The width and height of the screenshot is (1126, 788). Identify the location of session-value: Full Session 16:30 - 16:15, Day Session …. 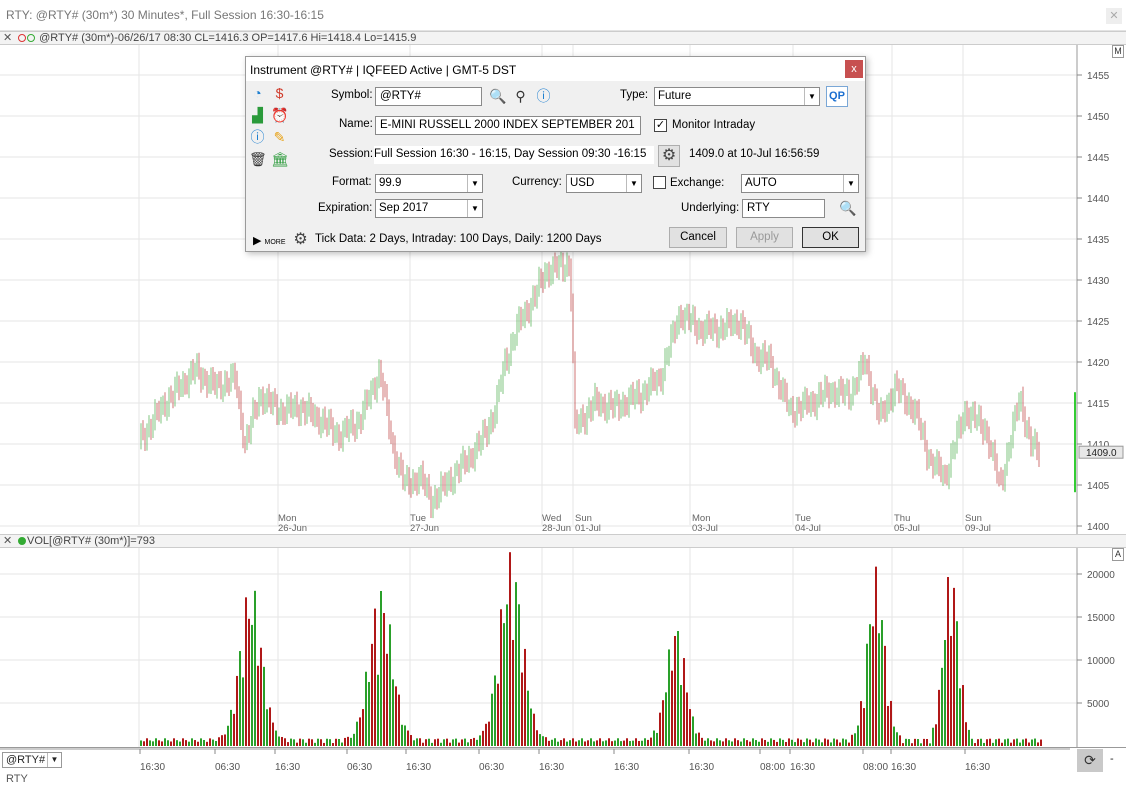
(514, 155).